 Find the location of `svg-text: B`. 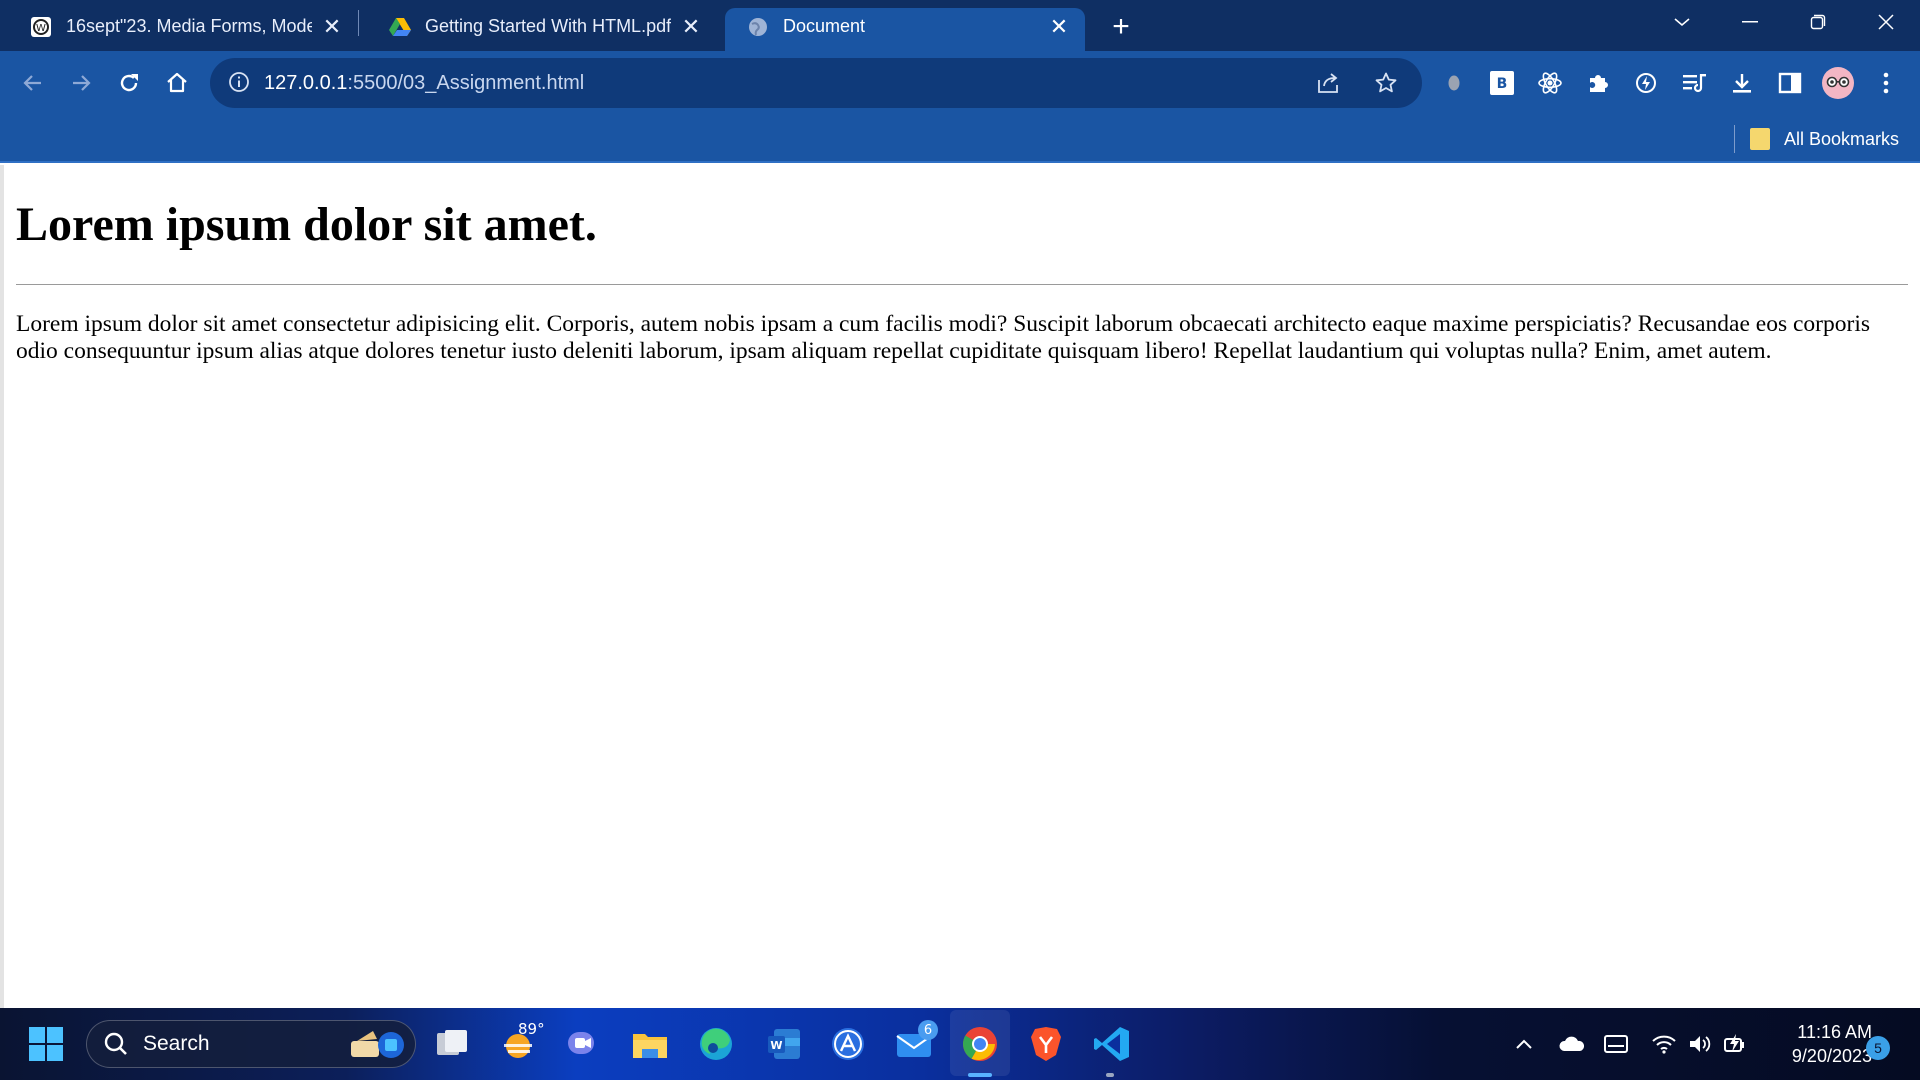

svg-text: B is located at coordinates (1502, 84).